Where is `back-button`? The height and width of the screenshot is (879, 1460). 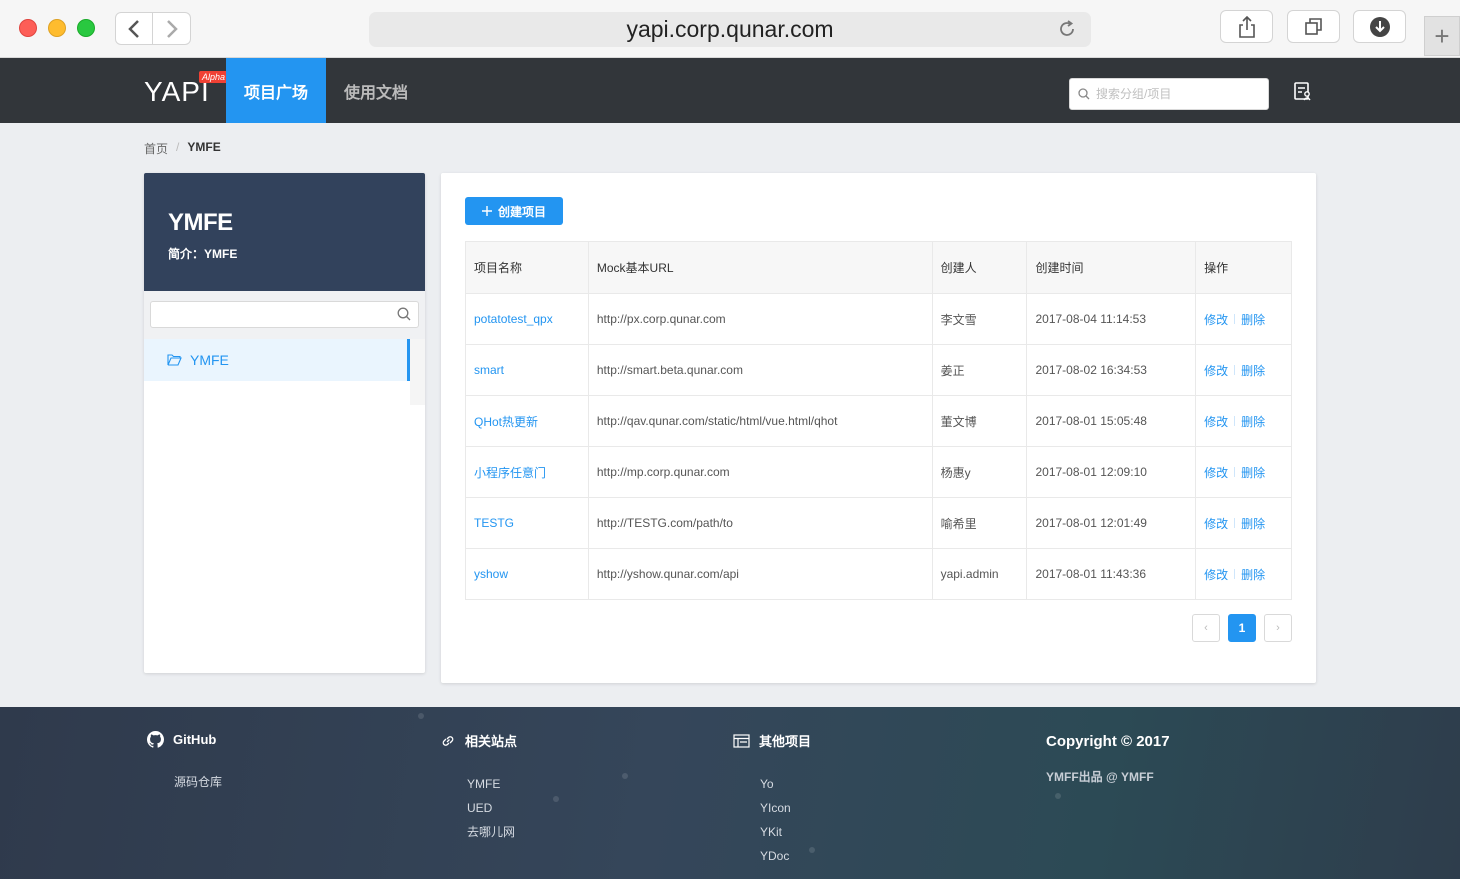
back-button is located at coordinates (134, 28).